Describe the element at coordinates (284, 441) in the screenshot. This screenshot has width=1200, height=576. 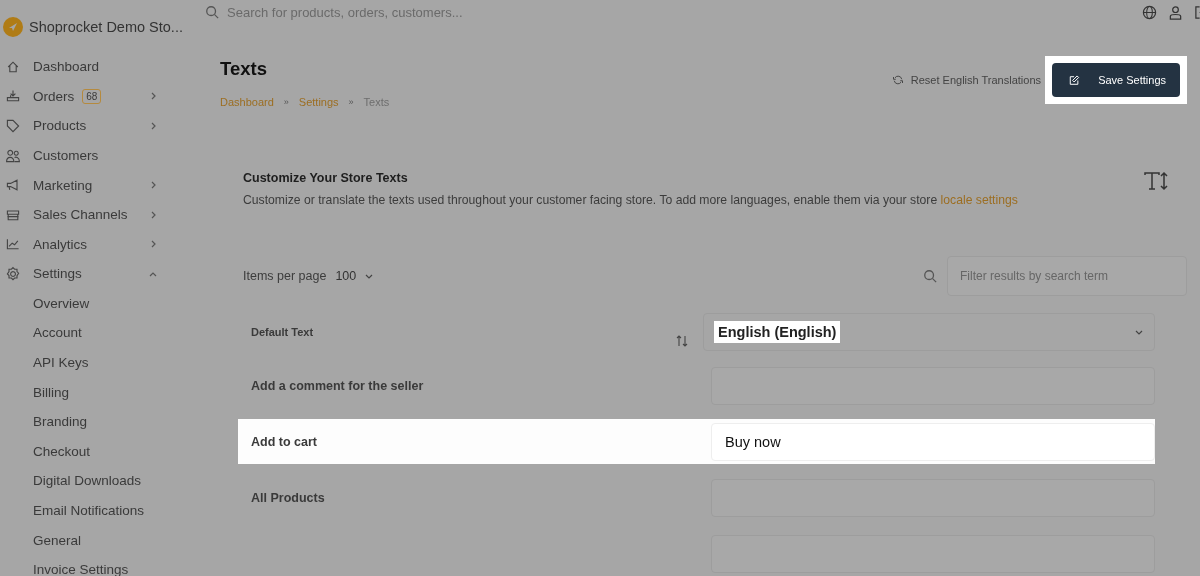
I see `default-text: Add to cart` at that location.